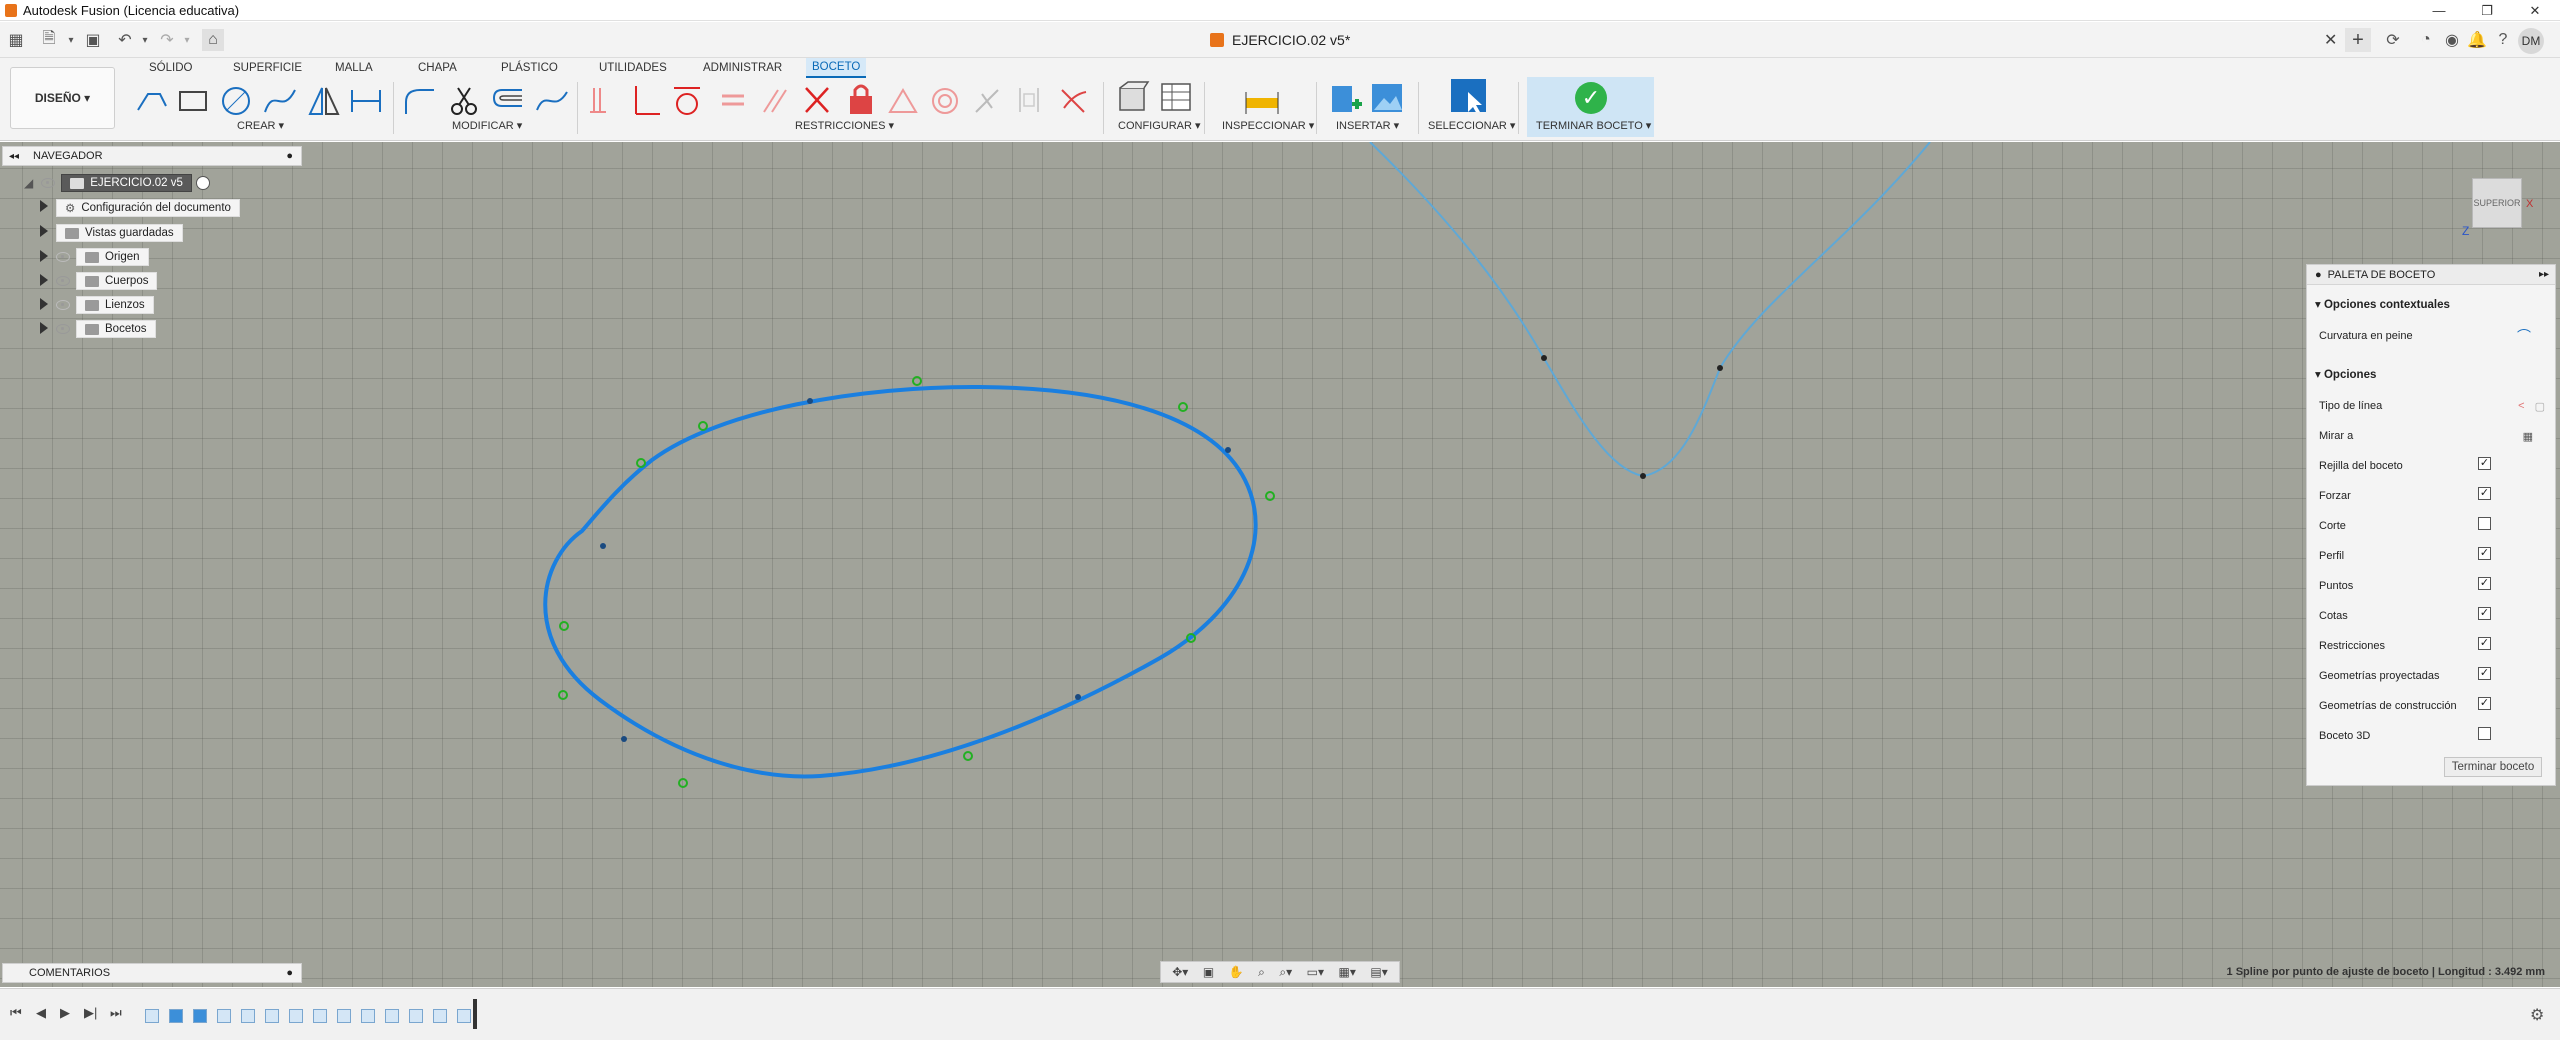 The image size is (2560, 1040). Describe the element at coordinates (1076, 101) in the screenshot. I see `curvature-constraint-icon` at that location.